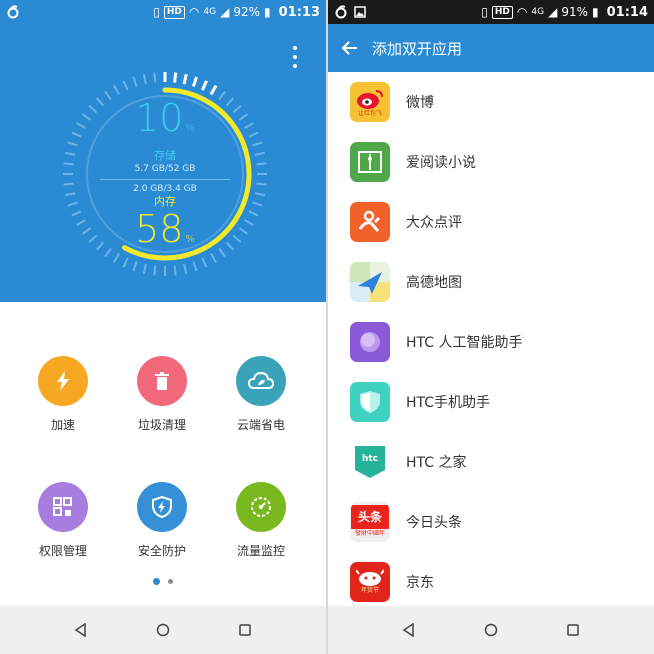  Describe the element at coordinates (434, 223) in the screenshot. I see `app-name: 大众点评` at that location.